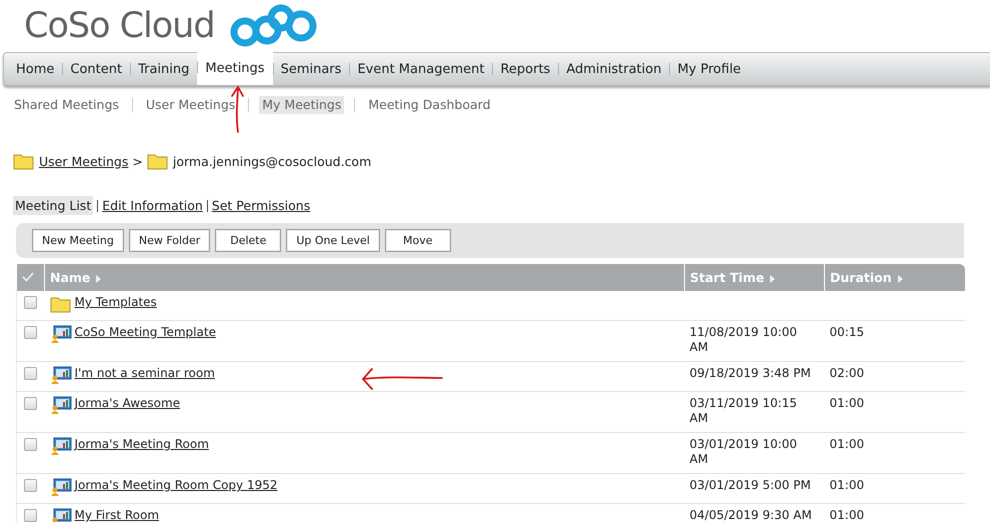  I want to click on toolbar-button: New Folder, so click(169, 240).